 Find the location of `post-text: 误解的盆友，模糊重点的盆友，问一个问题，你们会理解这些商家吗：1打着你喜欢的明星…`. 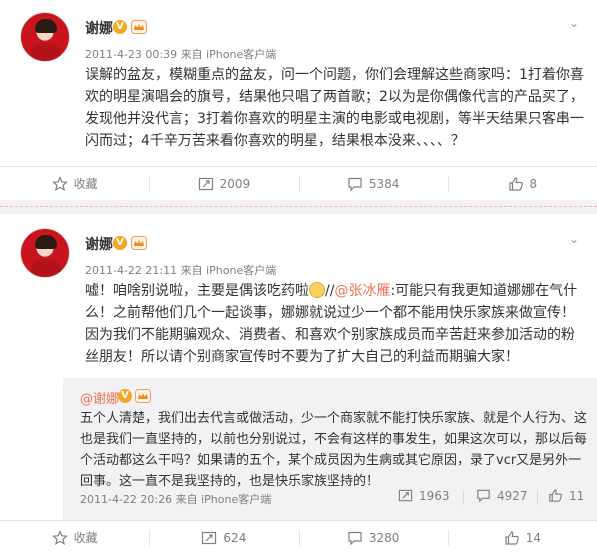

post-text: 误解的盆友，模糊重点的盆友，问一个问题，你们会理解这些商家吗：1打着你喜欢的明星… is located at coordinates (334, 108).